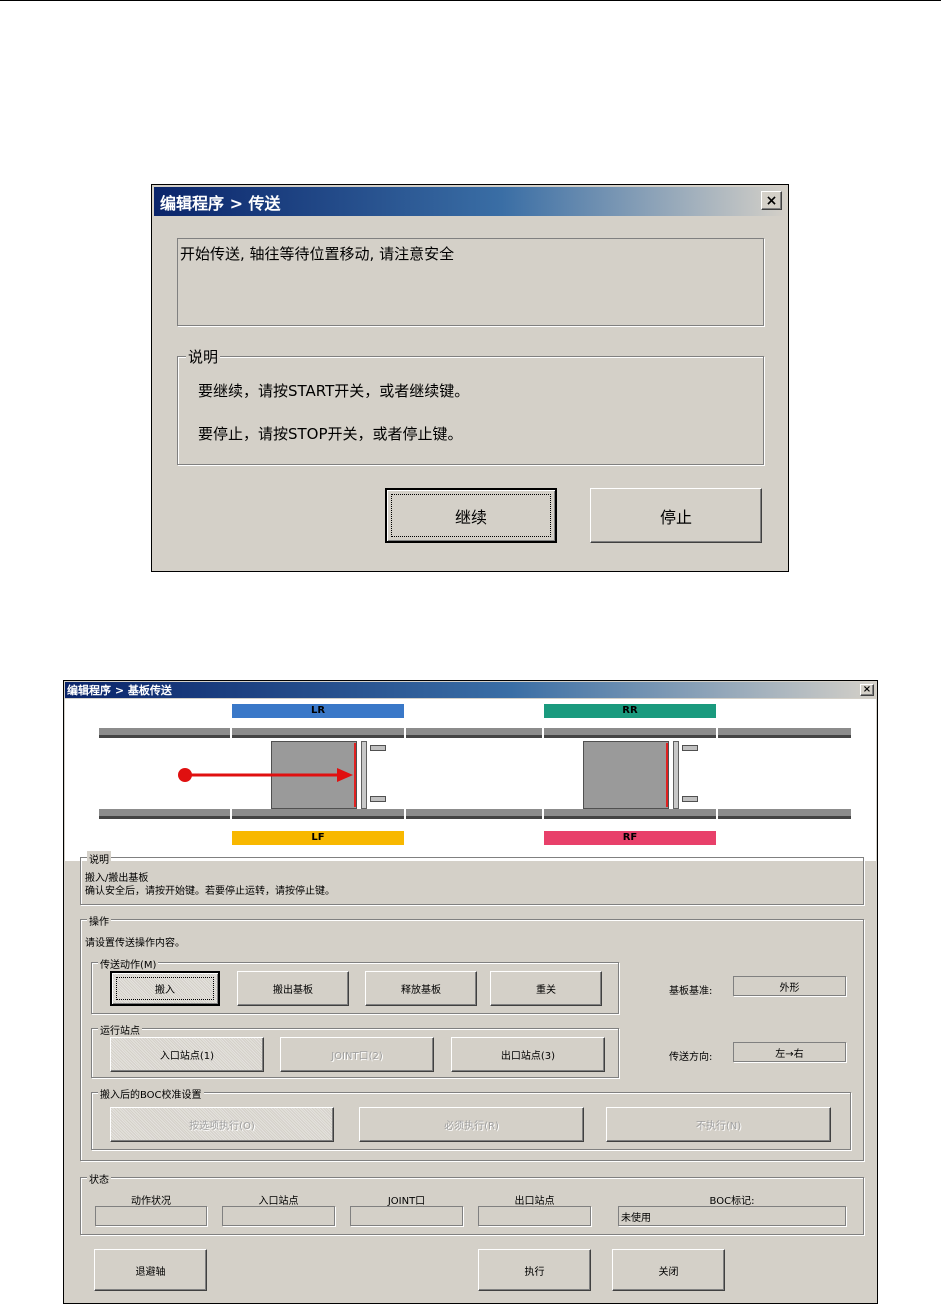  I want to click on transfer-action-group: 传送动作(M) 搬入 搬出基板 释放基板 重关, so click(355, 985).